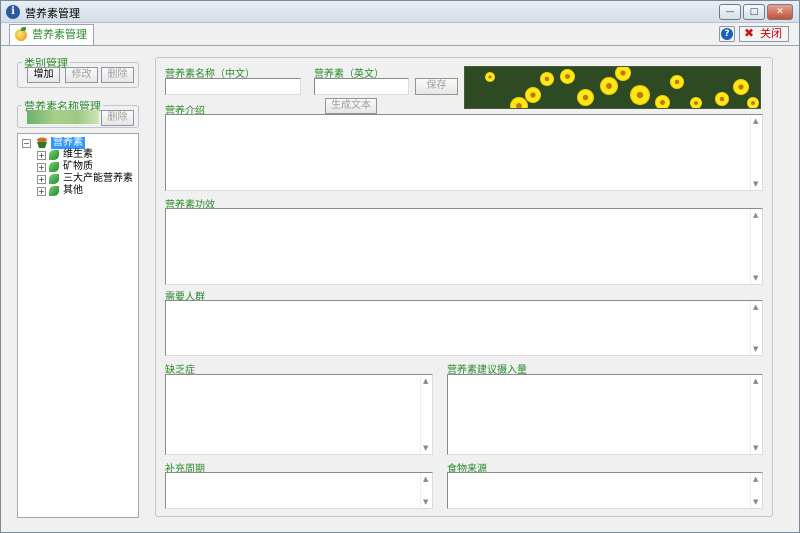  I want to click on tree-root-label: 营养素, so click(68, 143).